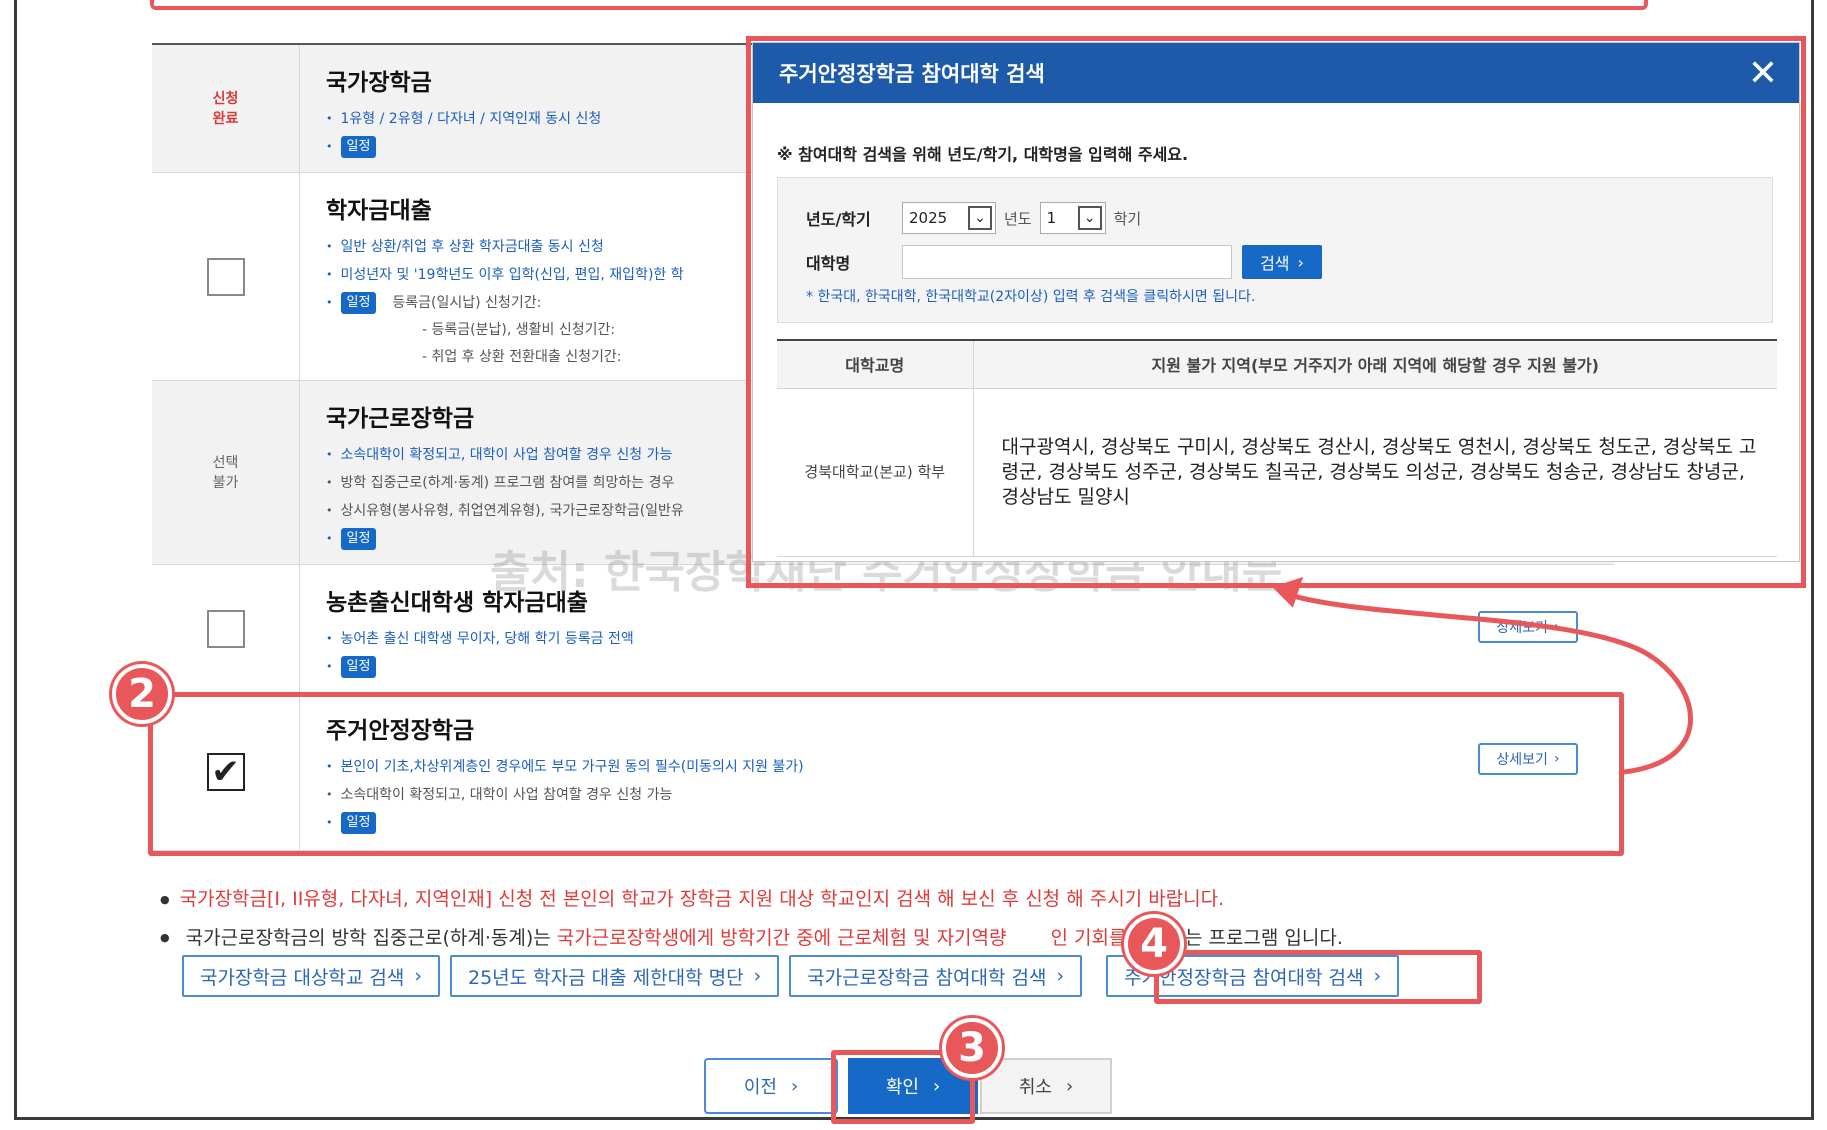 The image size is (1827, 1130). I want to click on link-label: 25년도 학자금 대출 제한대학 명단, so click(605, 977).